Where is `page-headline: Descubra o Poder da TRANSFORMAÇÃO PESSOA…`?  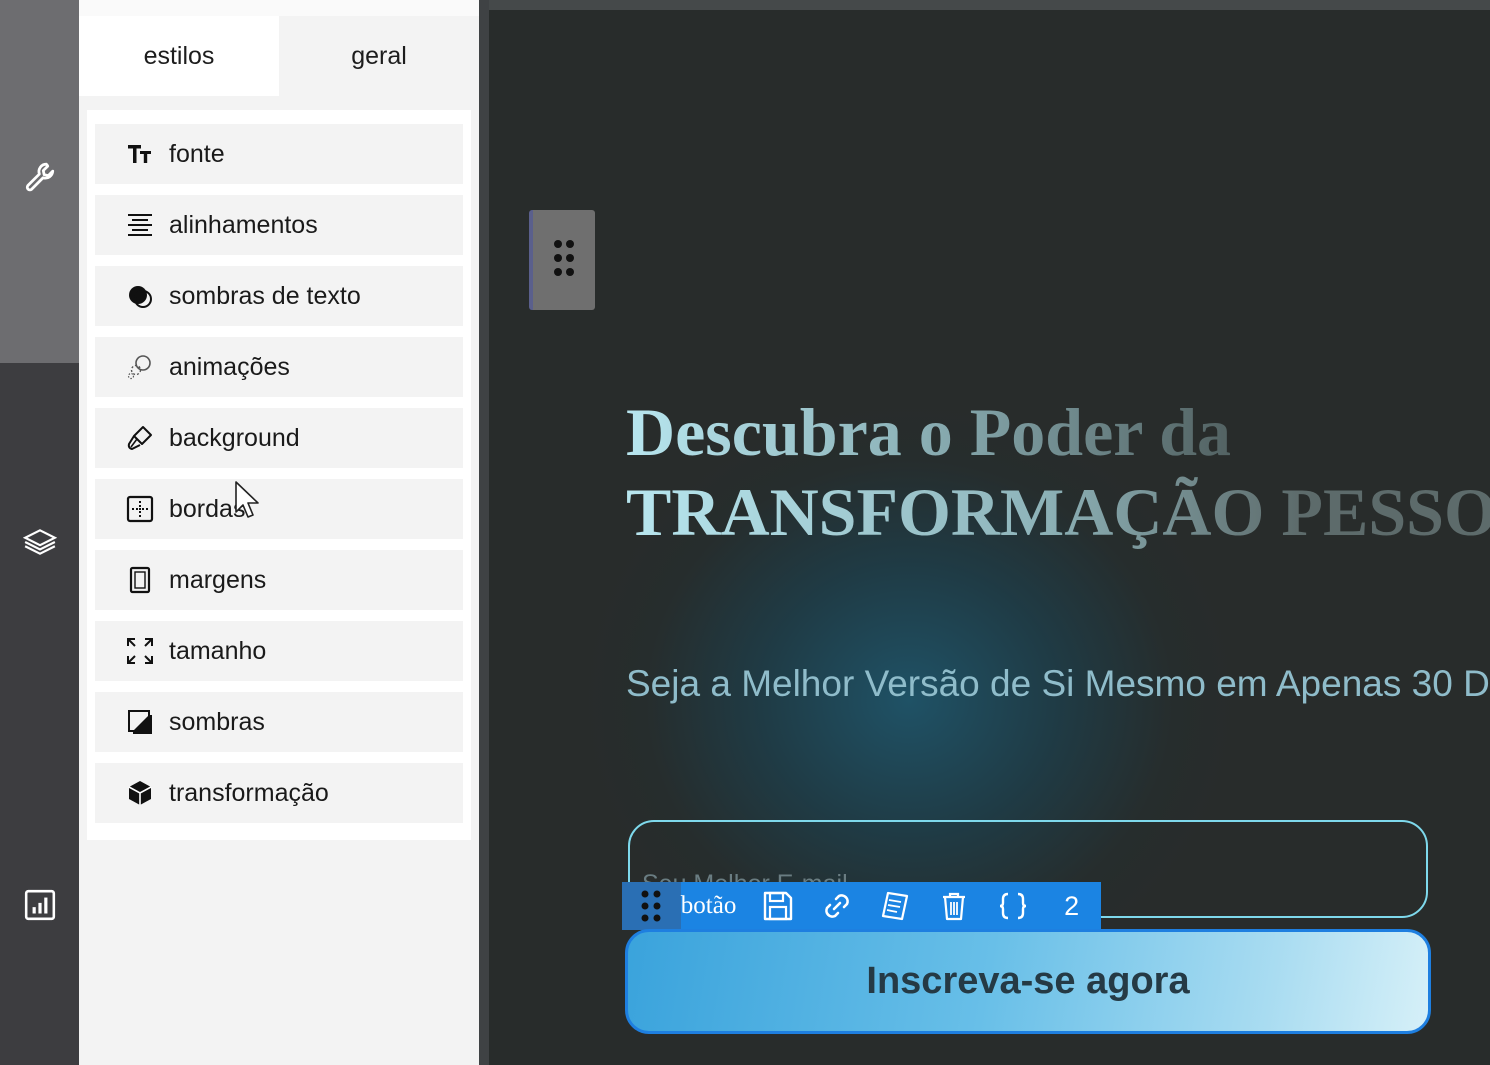 page-headline: Descubra o Poder da TRANSFORMAÇÃO PESSOA… is located at coordinates (1058, 472).